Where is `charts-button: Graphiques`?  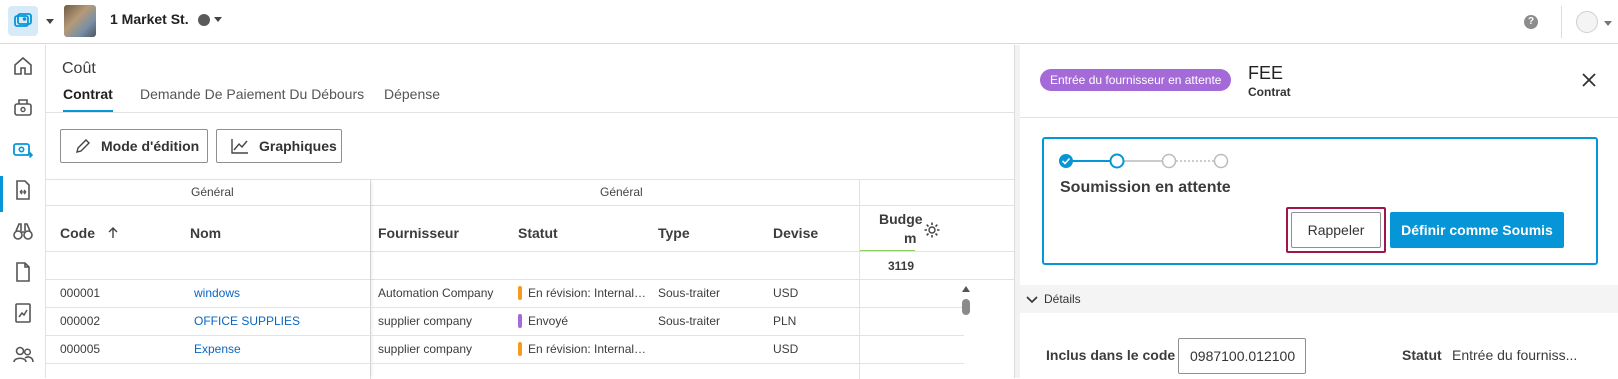 charts-button: Graphiques is located at coordinates (279, 146).